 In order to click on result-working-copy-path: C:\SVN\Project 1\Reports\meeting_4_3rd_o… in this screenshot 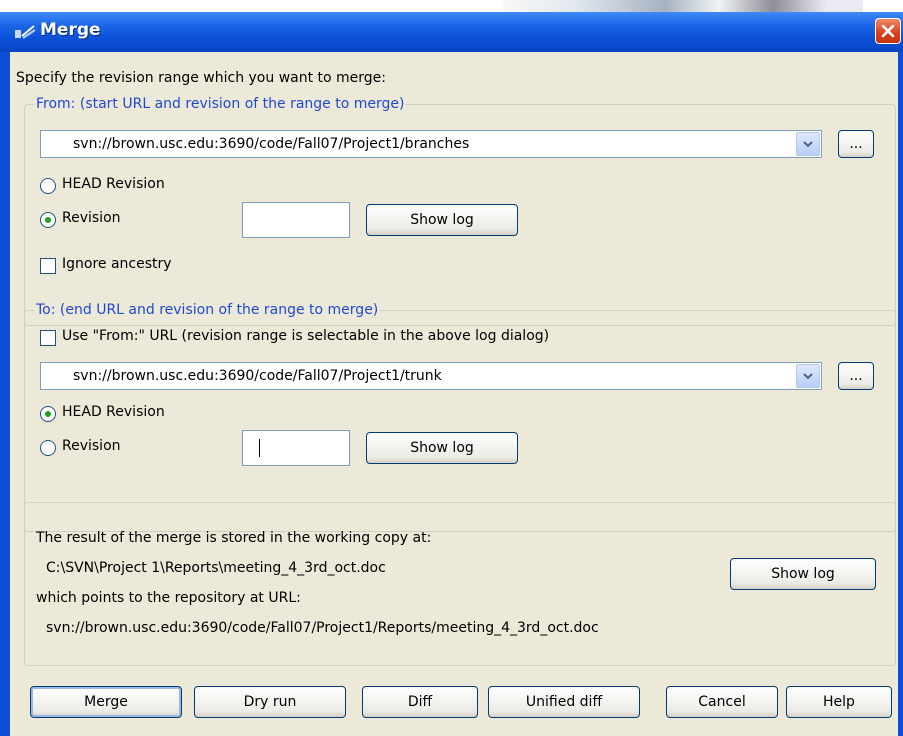, I will do `click(216, 568)`.